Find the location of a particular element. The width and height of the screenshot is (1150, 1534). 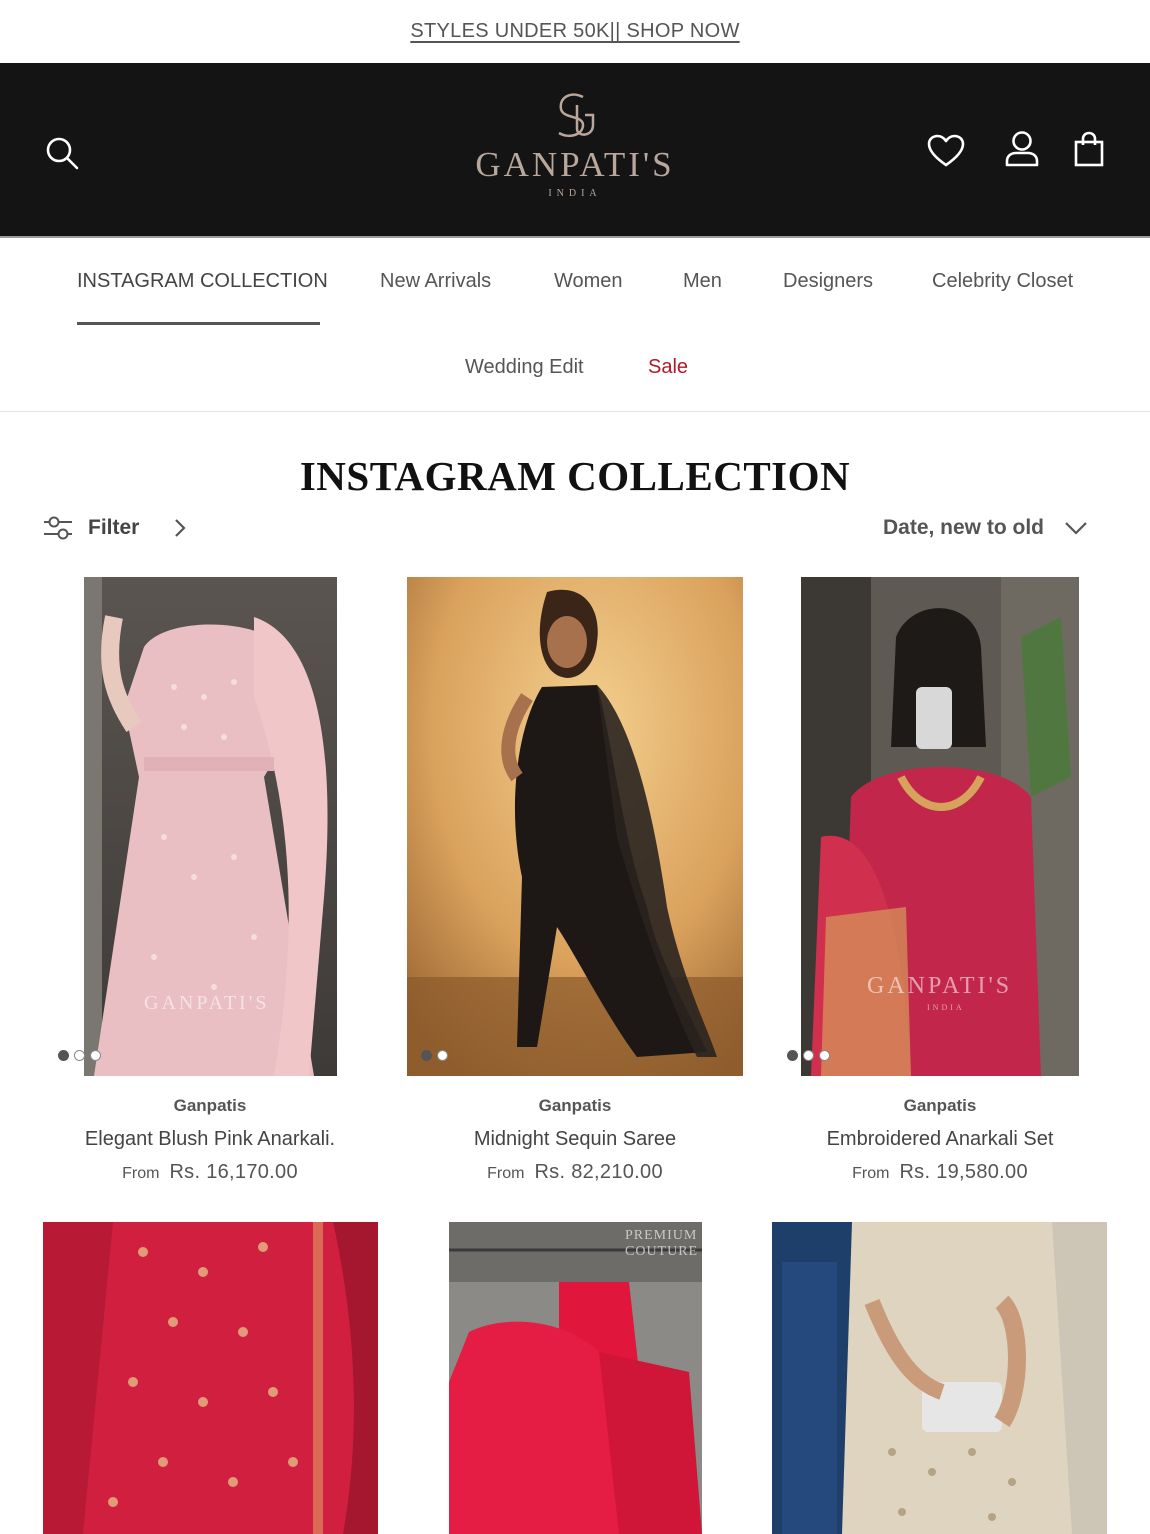

product-image-midnight-saree is located at coordinates (575, 826).